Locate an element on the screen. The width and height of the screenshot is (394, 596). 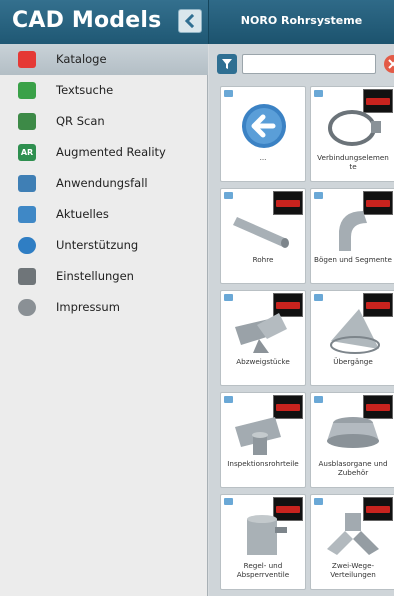
sidebar-item-einstellungen: Einstellungen is located at coordinates (104, 276).